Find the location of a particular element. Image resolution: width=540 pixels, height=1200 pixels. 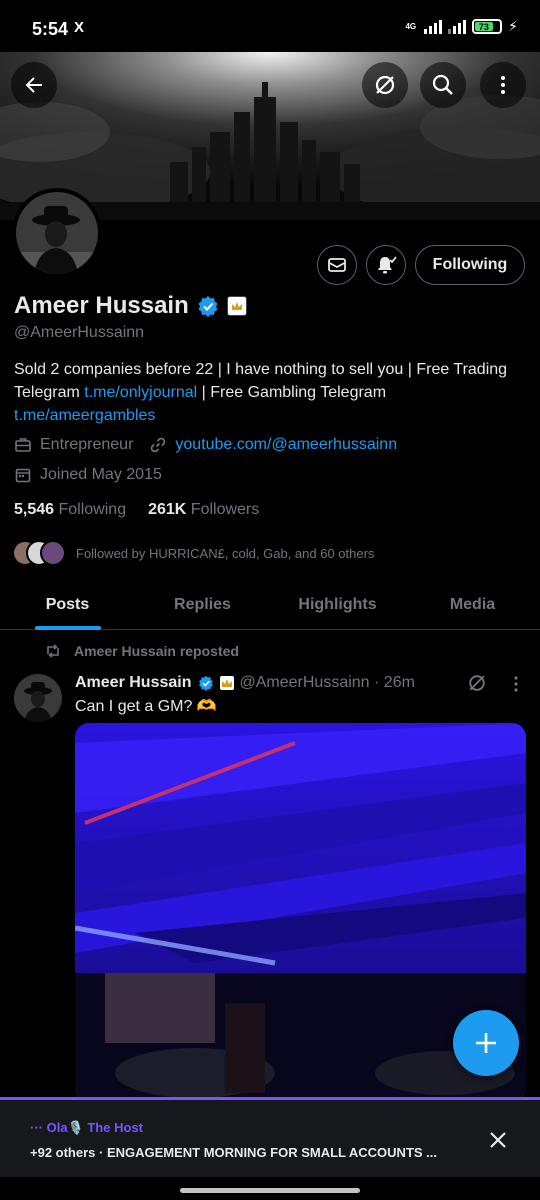

bio-text-2: | Free Gambling Telegram is located at coordinates (292, 392).